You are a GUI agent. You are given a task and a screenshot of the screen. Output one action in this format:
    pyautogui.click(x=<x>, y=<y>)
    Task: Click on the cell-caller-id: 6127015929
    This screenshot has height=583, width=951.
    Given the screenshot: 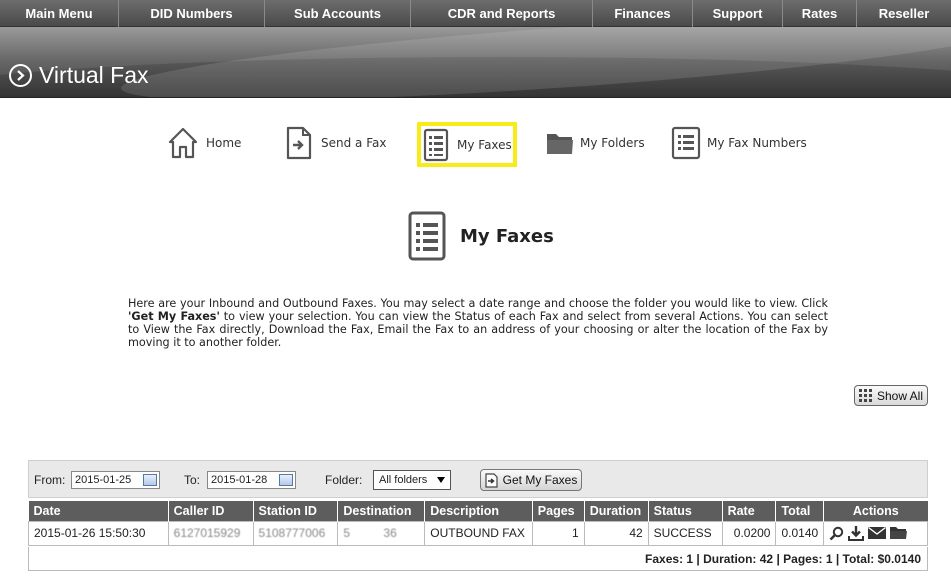 What is the action you would take?
    pyautogui.click(x=210, y=533)
    